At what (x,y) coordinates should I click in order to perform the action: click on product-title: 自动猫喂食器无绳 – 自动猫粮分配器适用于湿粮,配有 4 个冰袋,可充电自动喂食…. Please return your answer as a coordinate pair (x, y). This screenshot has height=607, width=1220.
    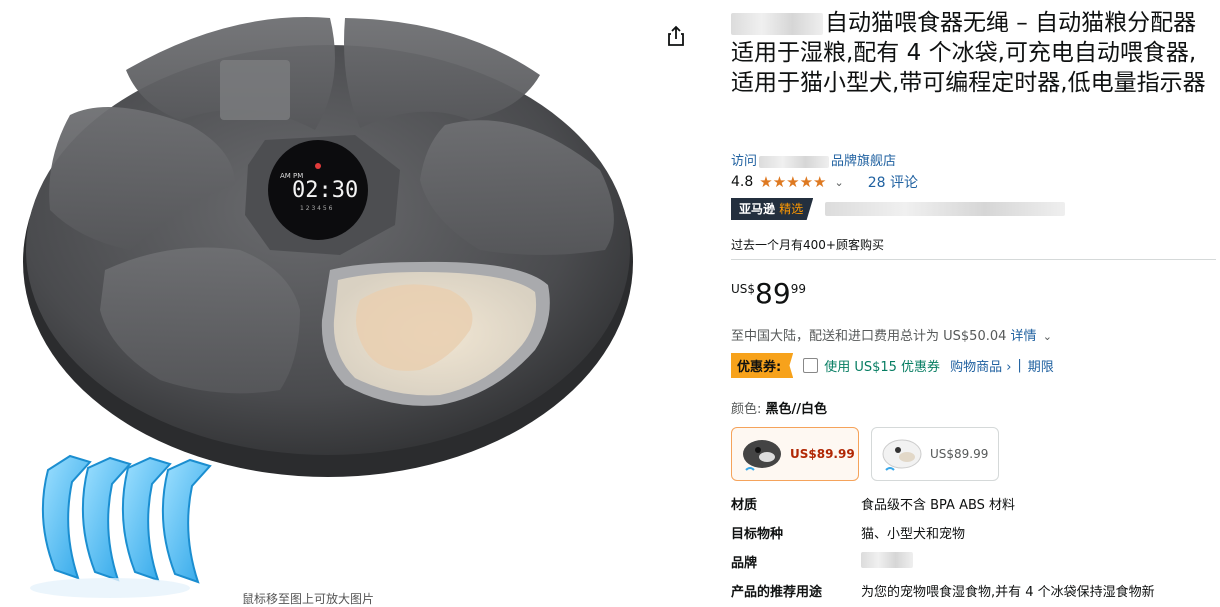
    Looking at the image, I should click on (968, 53).